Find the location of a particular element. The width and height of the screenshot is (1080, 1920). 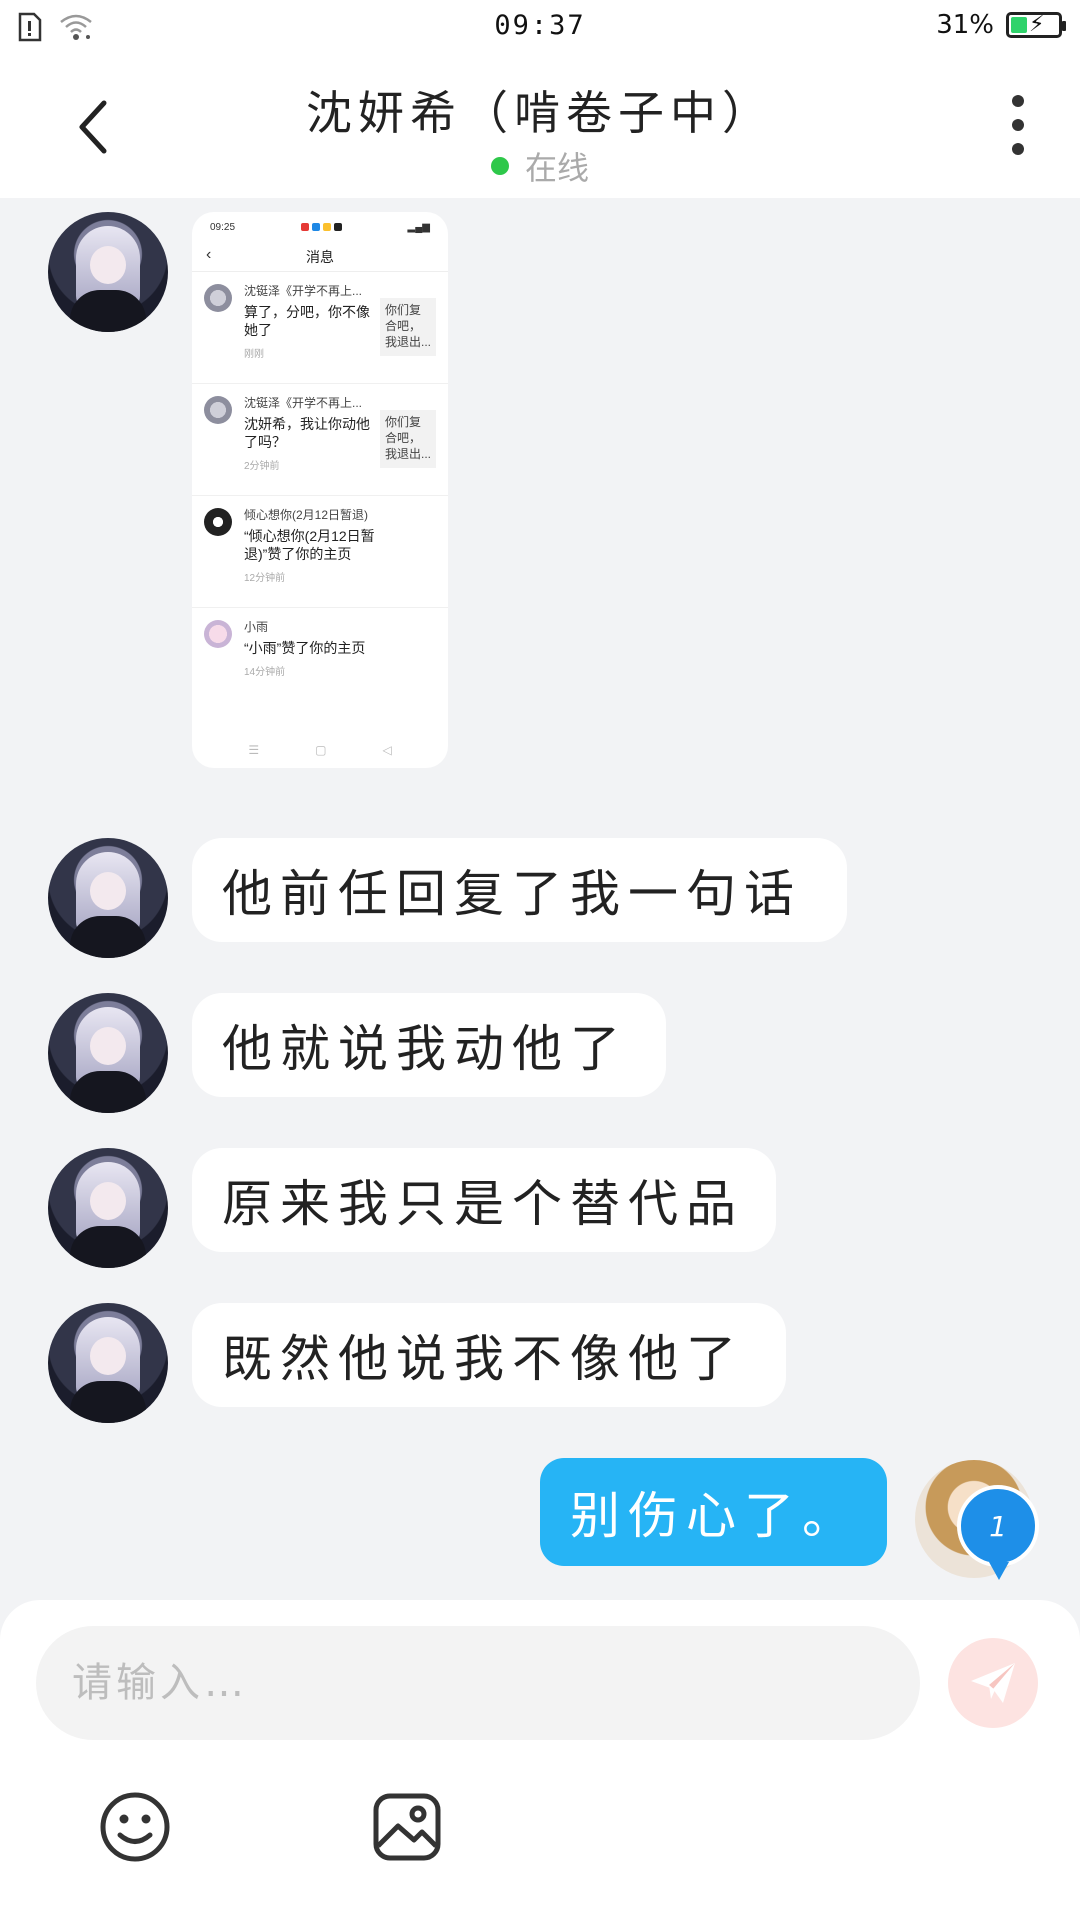

screenshot-item-name: 小雨 is located at coordinates (256, 627).